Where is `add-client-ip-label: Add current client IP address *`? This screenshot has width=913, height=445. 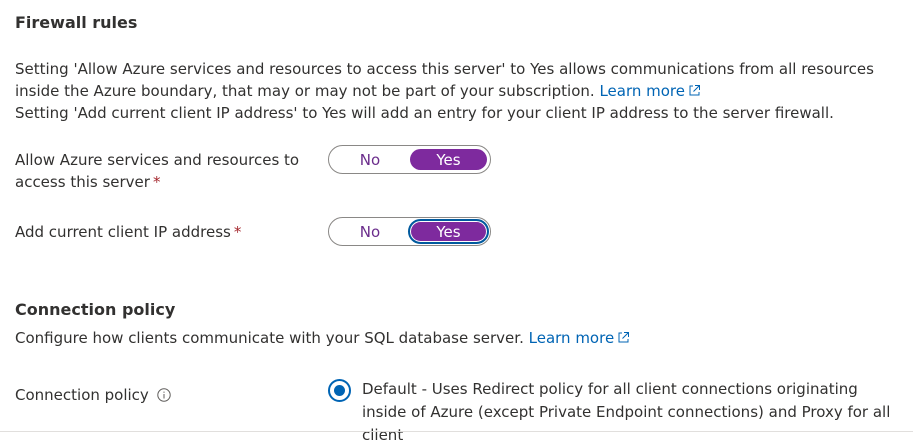
add-client-ip-label: Add current client IP address * is located at coordinates (165, 232).